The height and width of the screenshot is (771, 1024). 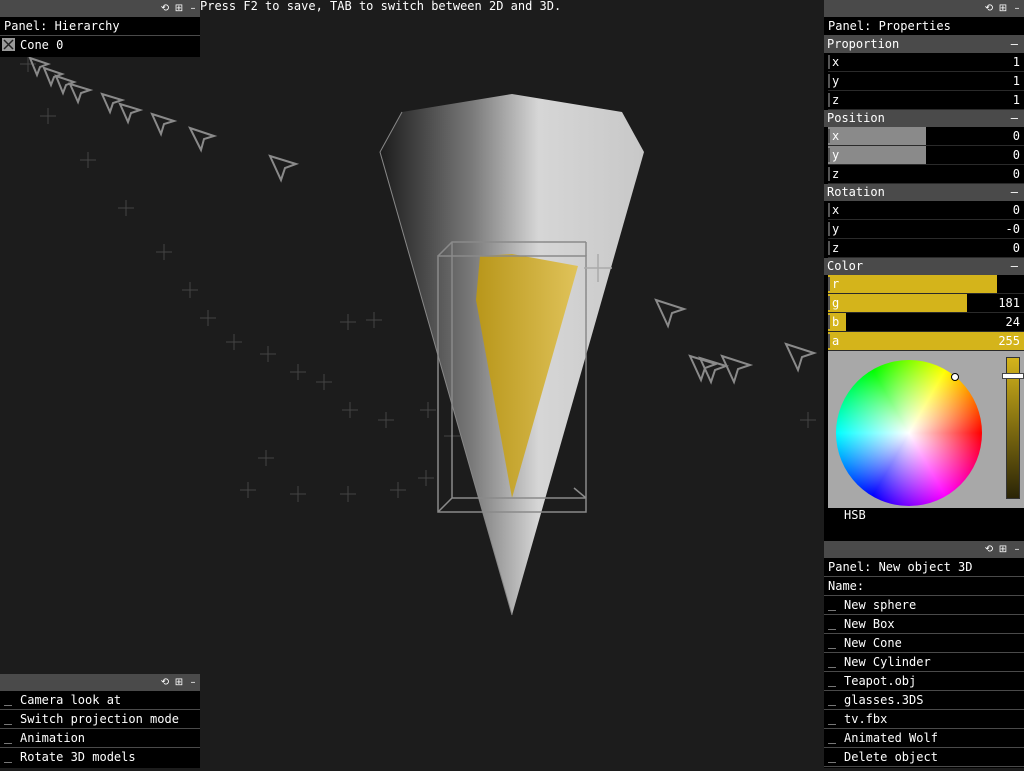 What do you see at coordinates (924, 266) in the screenshot?
I see `color-group: Color –` at bounding box center [924, 266].